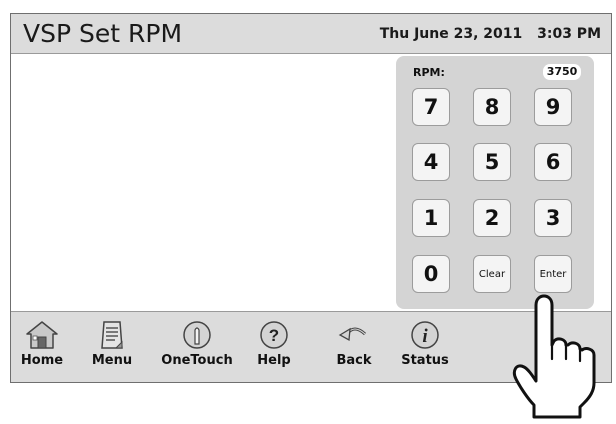 The width and height of the screenshot is (616, 424). What do you see at coordinates (553, 218) in the screenshot?
I see `key-3: 3` at bounding box center [553, 218].